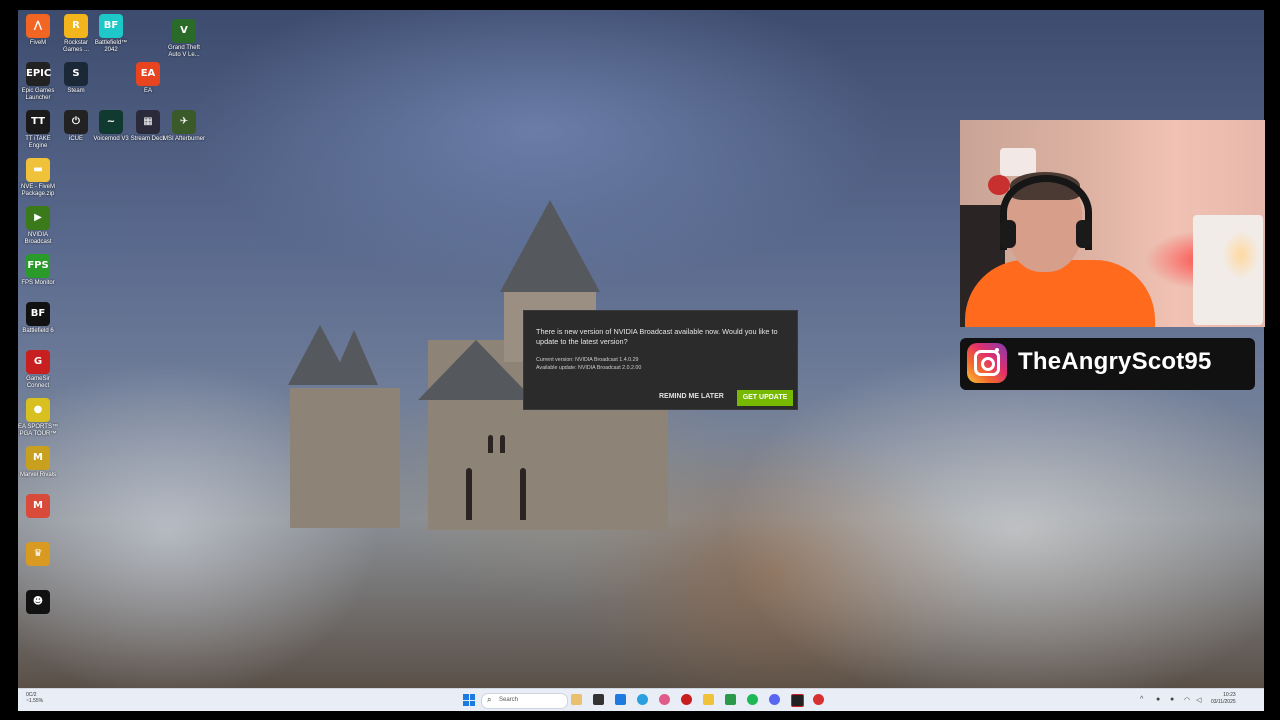 The image size is (1280, 720). I want to click on app-icon: EA, so click(148, 74).